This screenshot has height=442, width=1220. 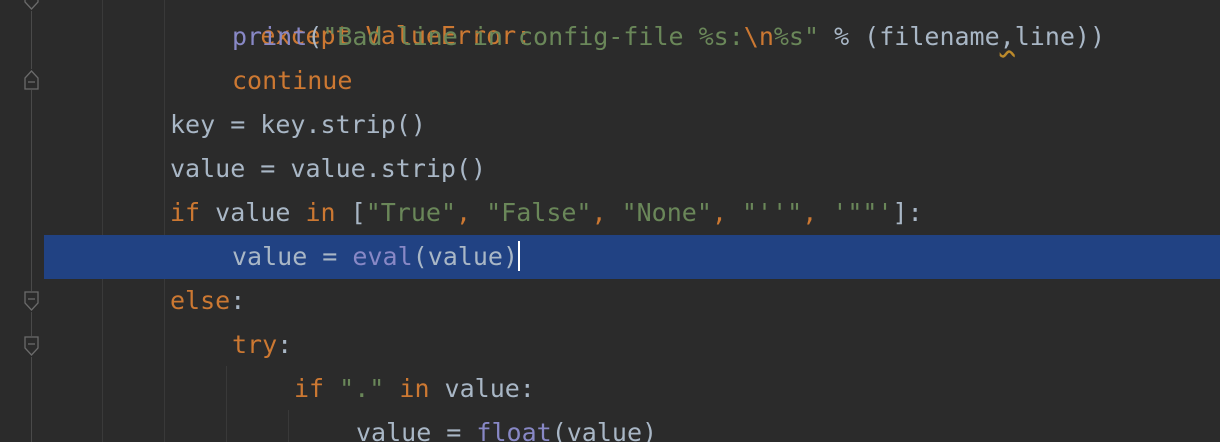 What do you see at coordinates (632, 125) in the screenshot?
I see `code-line: key = key.strip()` at bounding box center [632, 125].